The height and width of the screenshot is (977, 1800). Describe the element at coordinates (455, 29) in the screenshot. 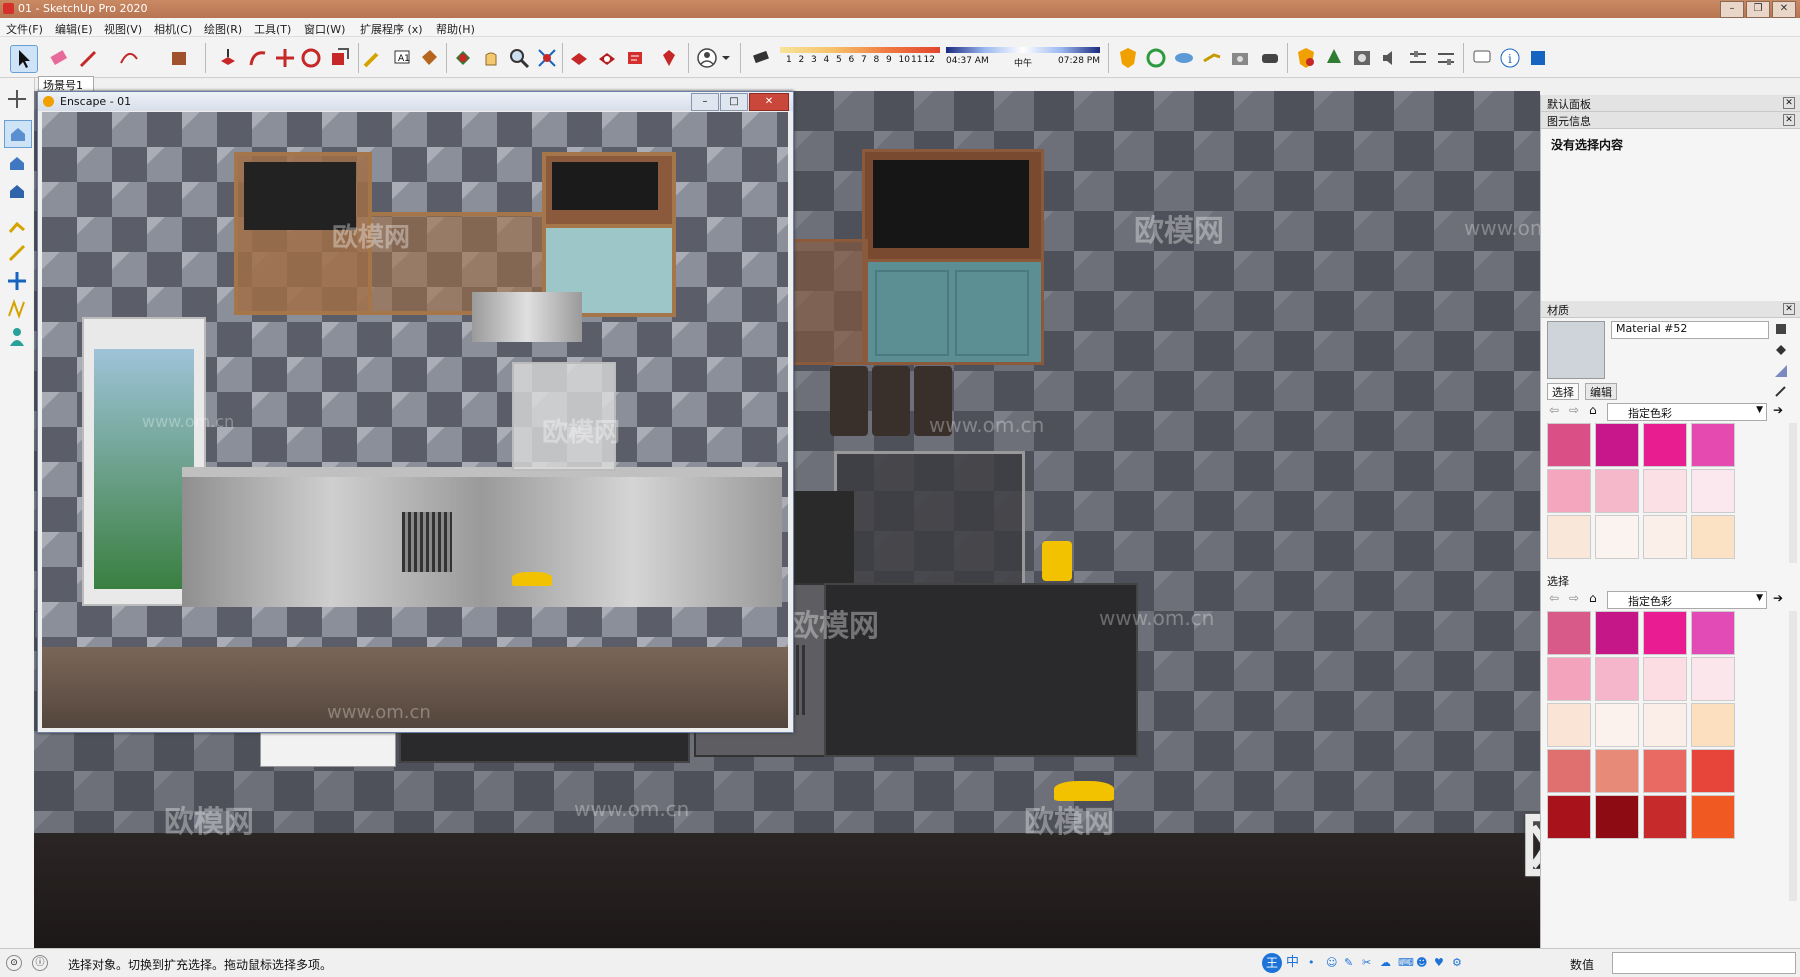

I see `menu-help: 帮助(H)` at that location.